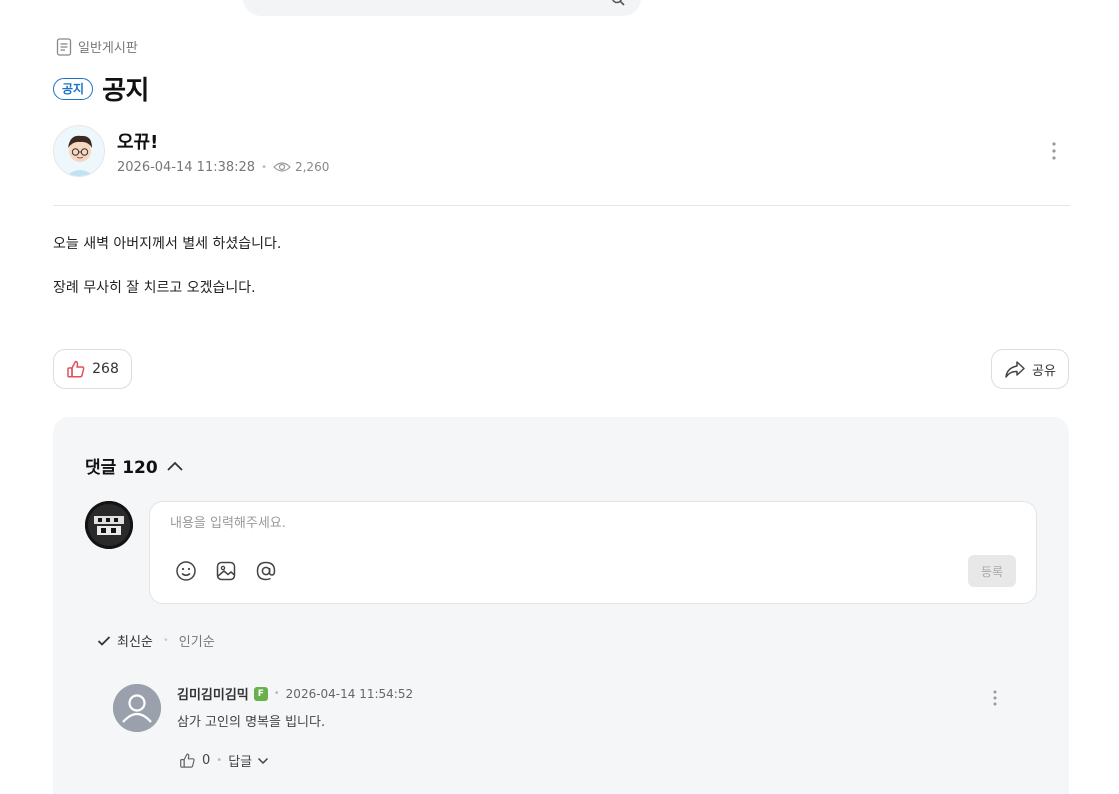 The width and height of the screenshot is (1119, 794). Describe the element at coordinates (561, 205) in the screenshot. I see `header-divider` at that location.